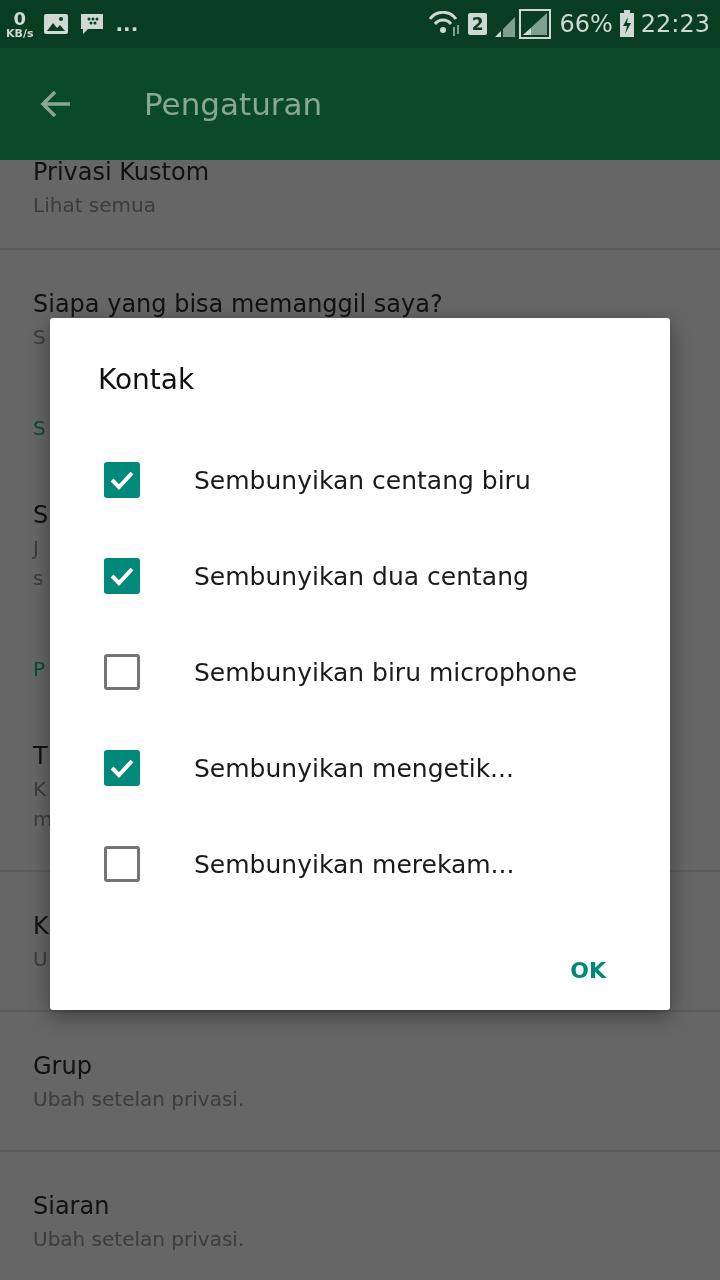 This screenshot has width=720, height=1280. I want to click on speed-unit: KB/s, so click(20, 33).